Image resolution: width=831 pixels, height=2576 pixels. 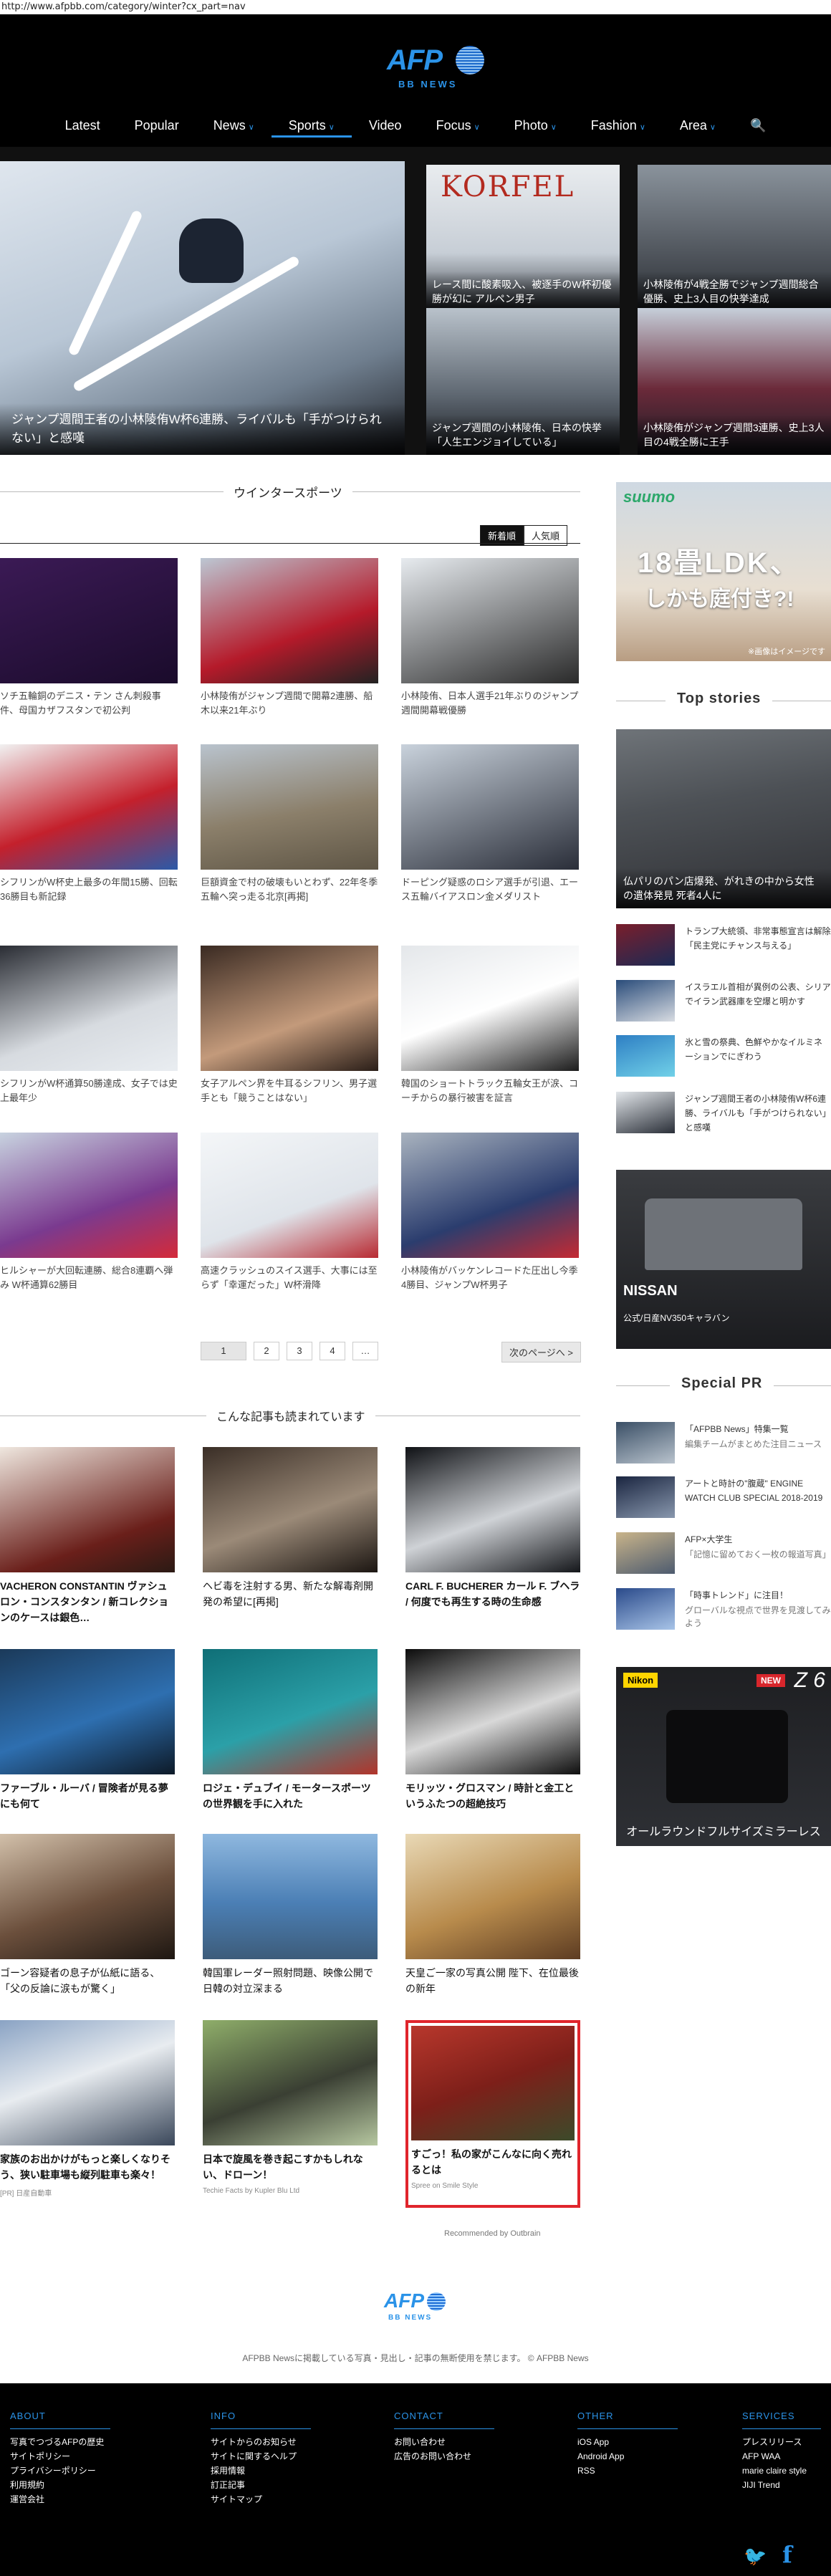 I want to click on top-story-main: 仏パリのパン店爆発、がれきの中から女性の遺体発見 死者4人に, so click(x=723, y=818).